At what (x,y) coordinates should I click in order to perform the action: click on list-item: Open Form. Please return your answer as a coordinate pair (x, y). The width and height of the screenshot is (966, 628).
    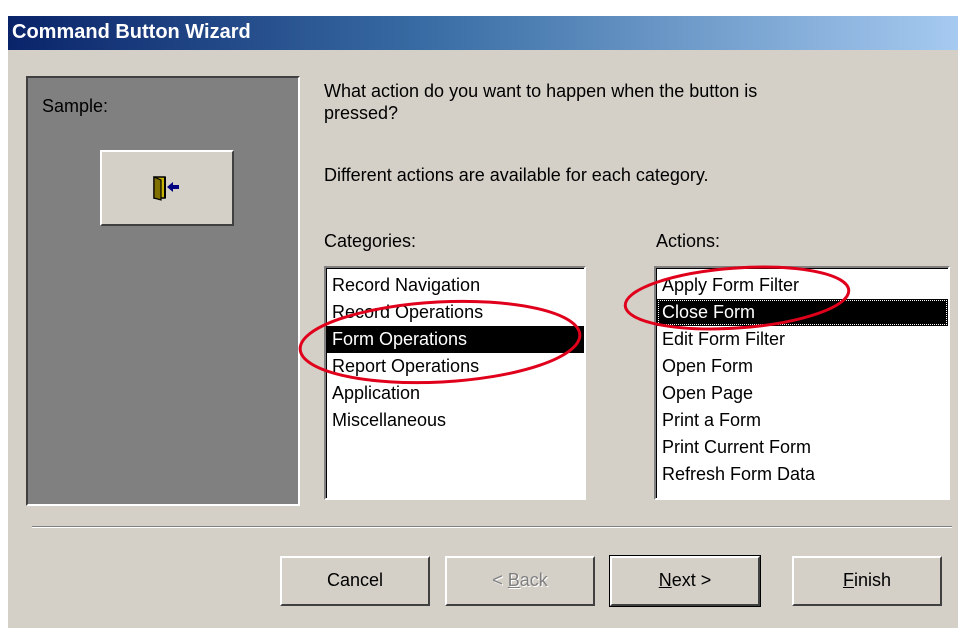
    Looking at the image, I should click on (802, 366).